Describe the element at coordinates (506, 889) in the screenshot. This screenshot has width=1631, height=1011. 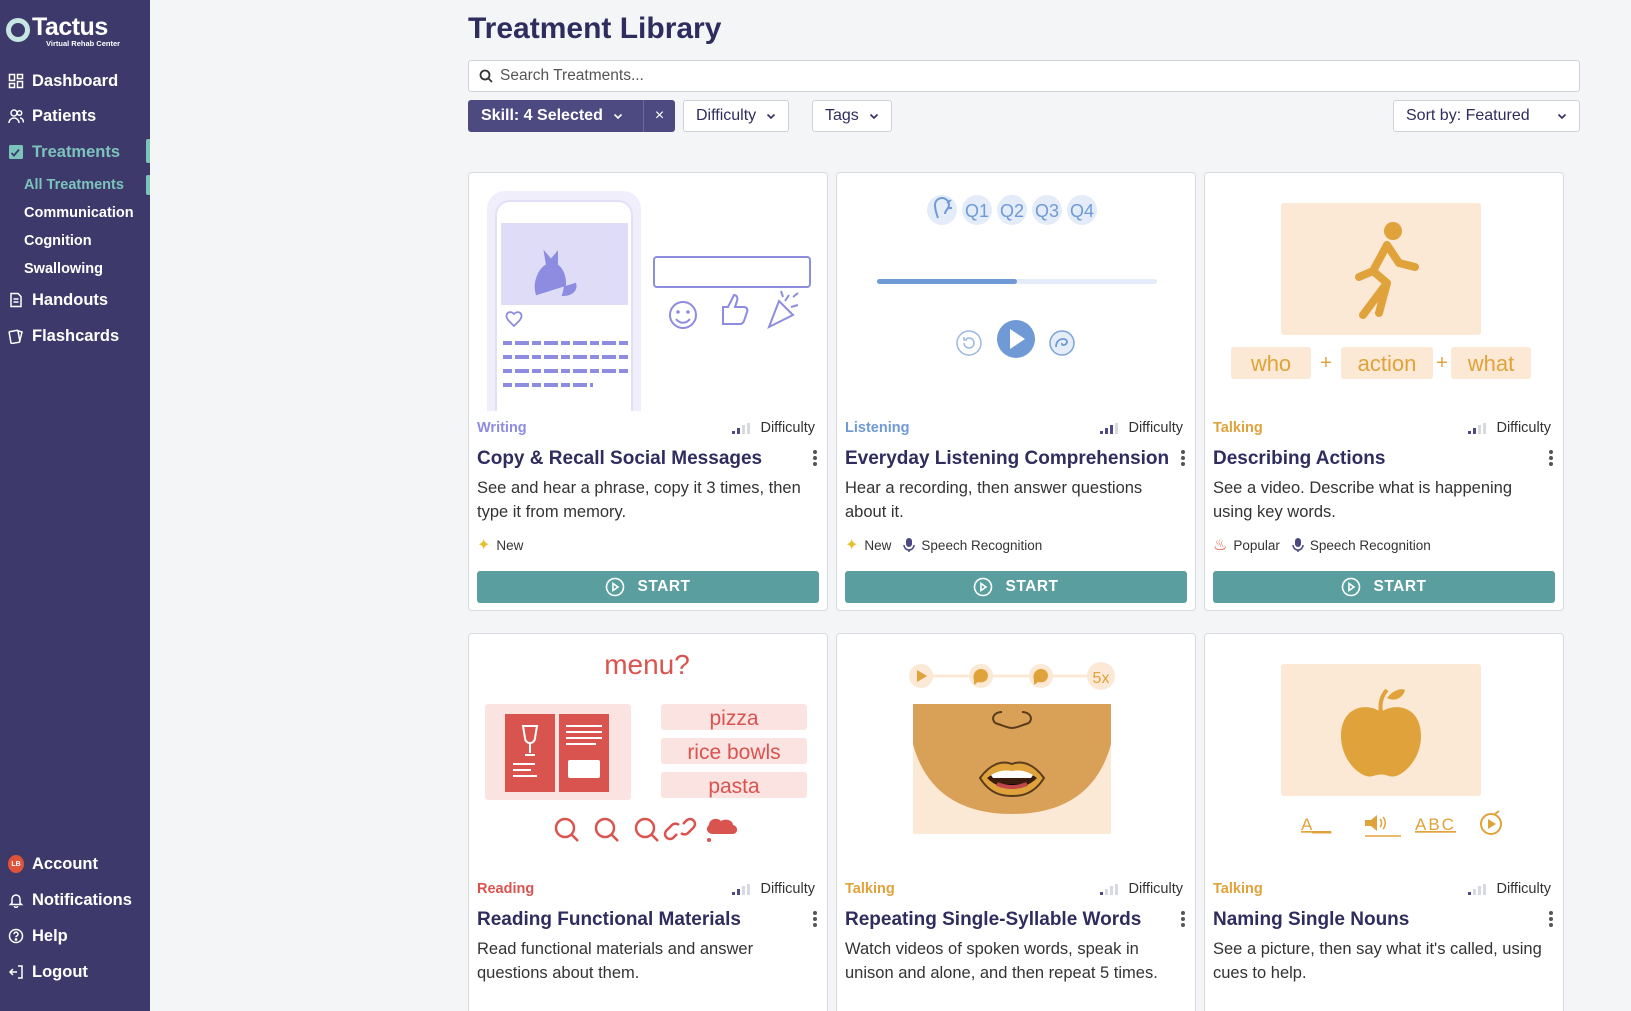
I see `category-label: Reading` at that location.